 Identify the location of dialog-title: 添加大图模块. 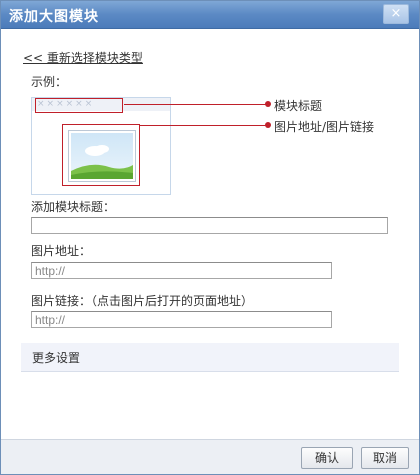
(54, 17).